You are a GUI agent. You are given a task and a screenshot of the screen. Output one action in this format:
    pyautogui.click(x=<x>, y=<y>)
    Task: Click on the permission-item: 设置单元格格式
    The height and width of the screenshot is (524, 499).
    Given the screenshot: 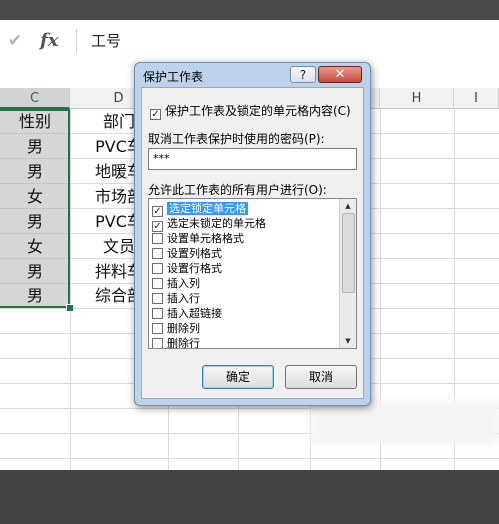 What is the action you would take?
    pyautogui.click(x=198, y=238)
    